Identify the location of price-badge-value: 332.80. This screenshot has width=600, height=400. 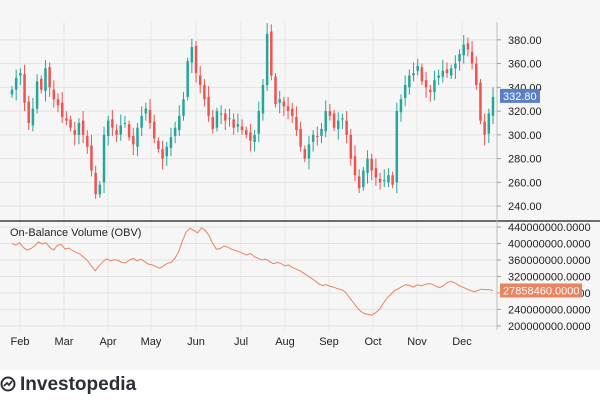
(520, 97).